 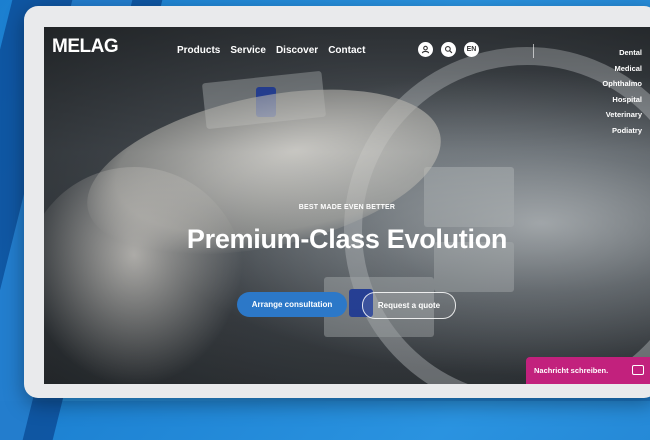 What do you see at coordinates (271, 50) in the screenshot?
I see `main-menu: Products Service Discover Contact` at bounding box center [271, 50].